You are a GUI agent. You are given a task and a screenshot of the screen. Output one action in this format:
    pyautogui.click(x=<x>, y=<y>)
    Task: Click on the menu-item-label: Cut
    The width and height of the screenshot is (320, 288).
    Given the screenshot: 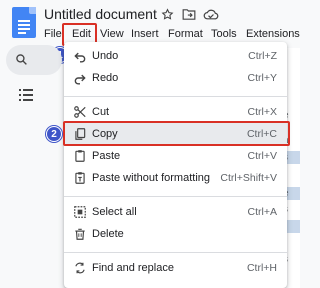 What is the action you would take?
    pyautogui.click(x=101, y=112)
    